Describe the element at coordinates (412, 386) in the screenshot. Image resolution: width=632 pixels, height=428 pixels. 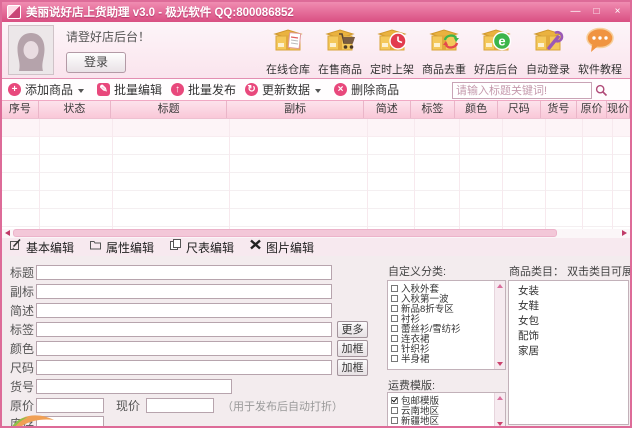
I see `shipping-template-label: 运费模版:` at that location.